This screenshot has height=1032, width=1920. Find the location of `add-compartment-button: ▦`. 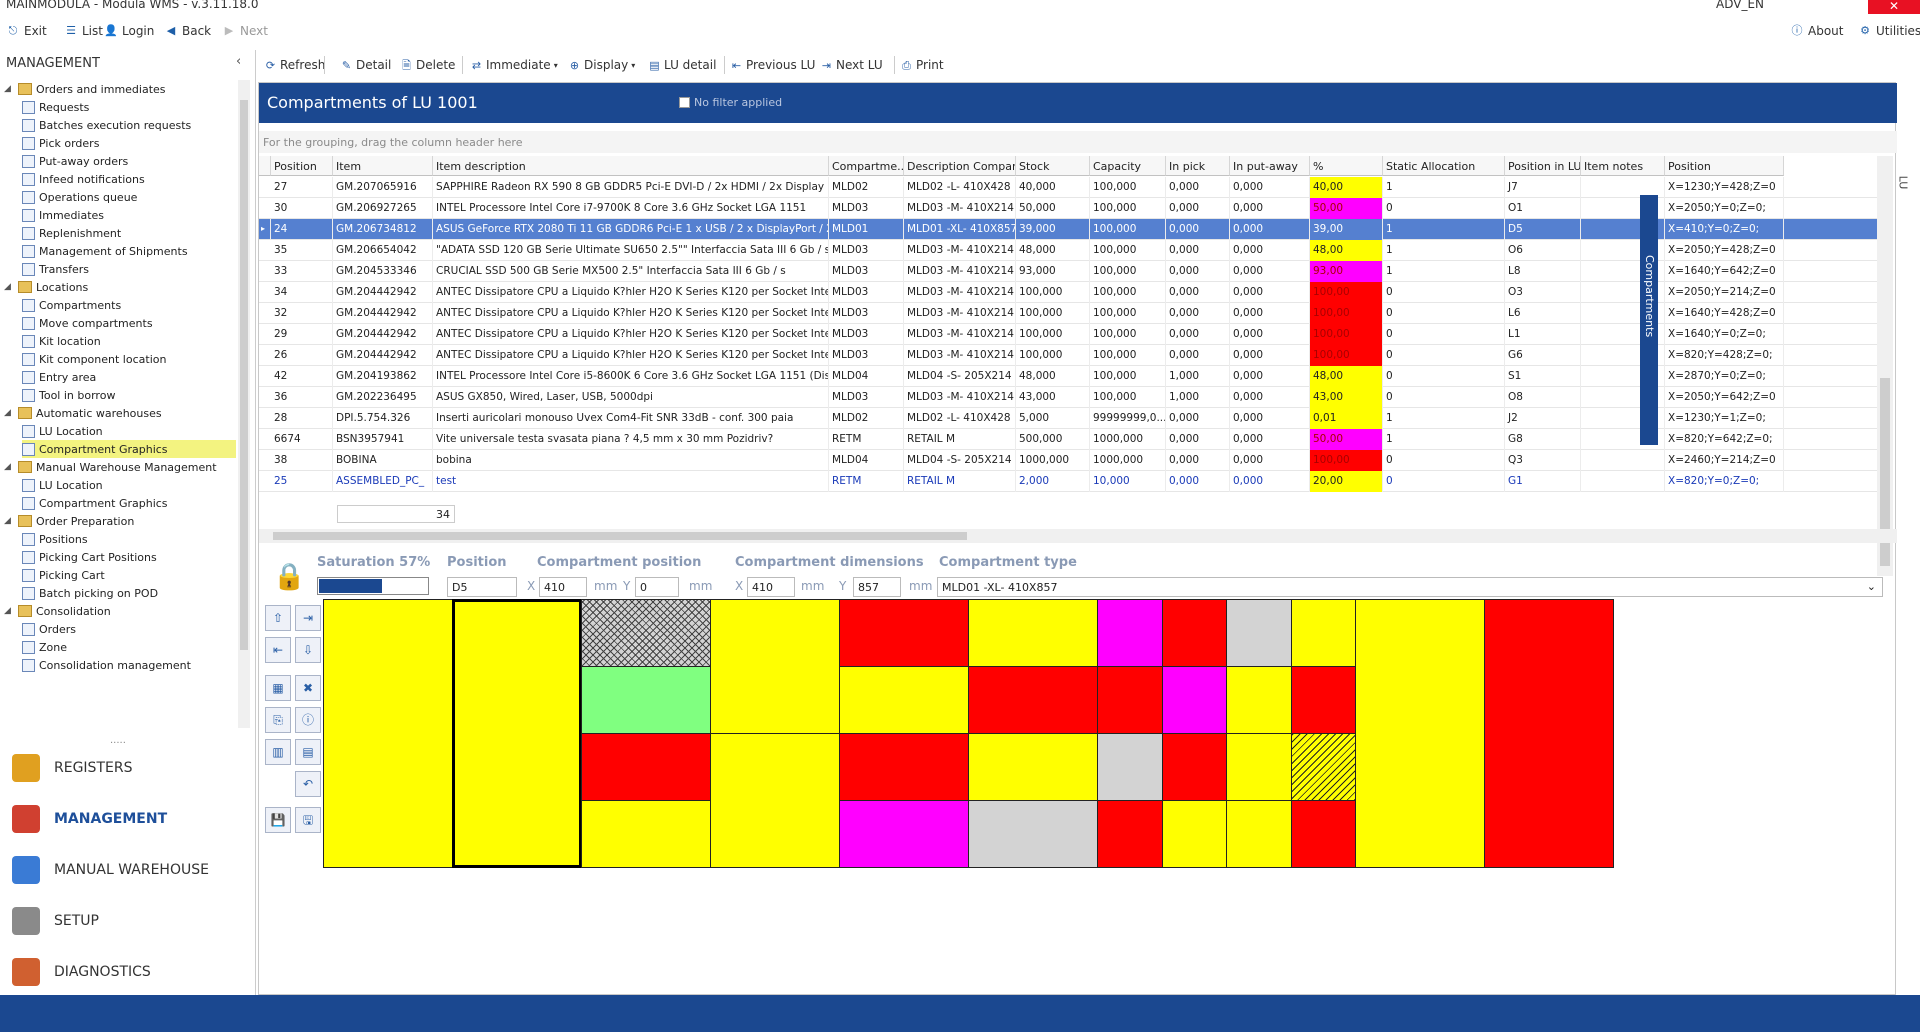

add-compartment-button: ▦ is located at coordinates (278, 688).